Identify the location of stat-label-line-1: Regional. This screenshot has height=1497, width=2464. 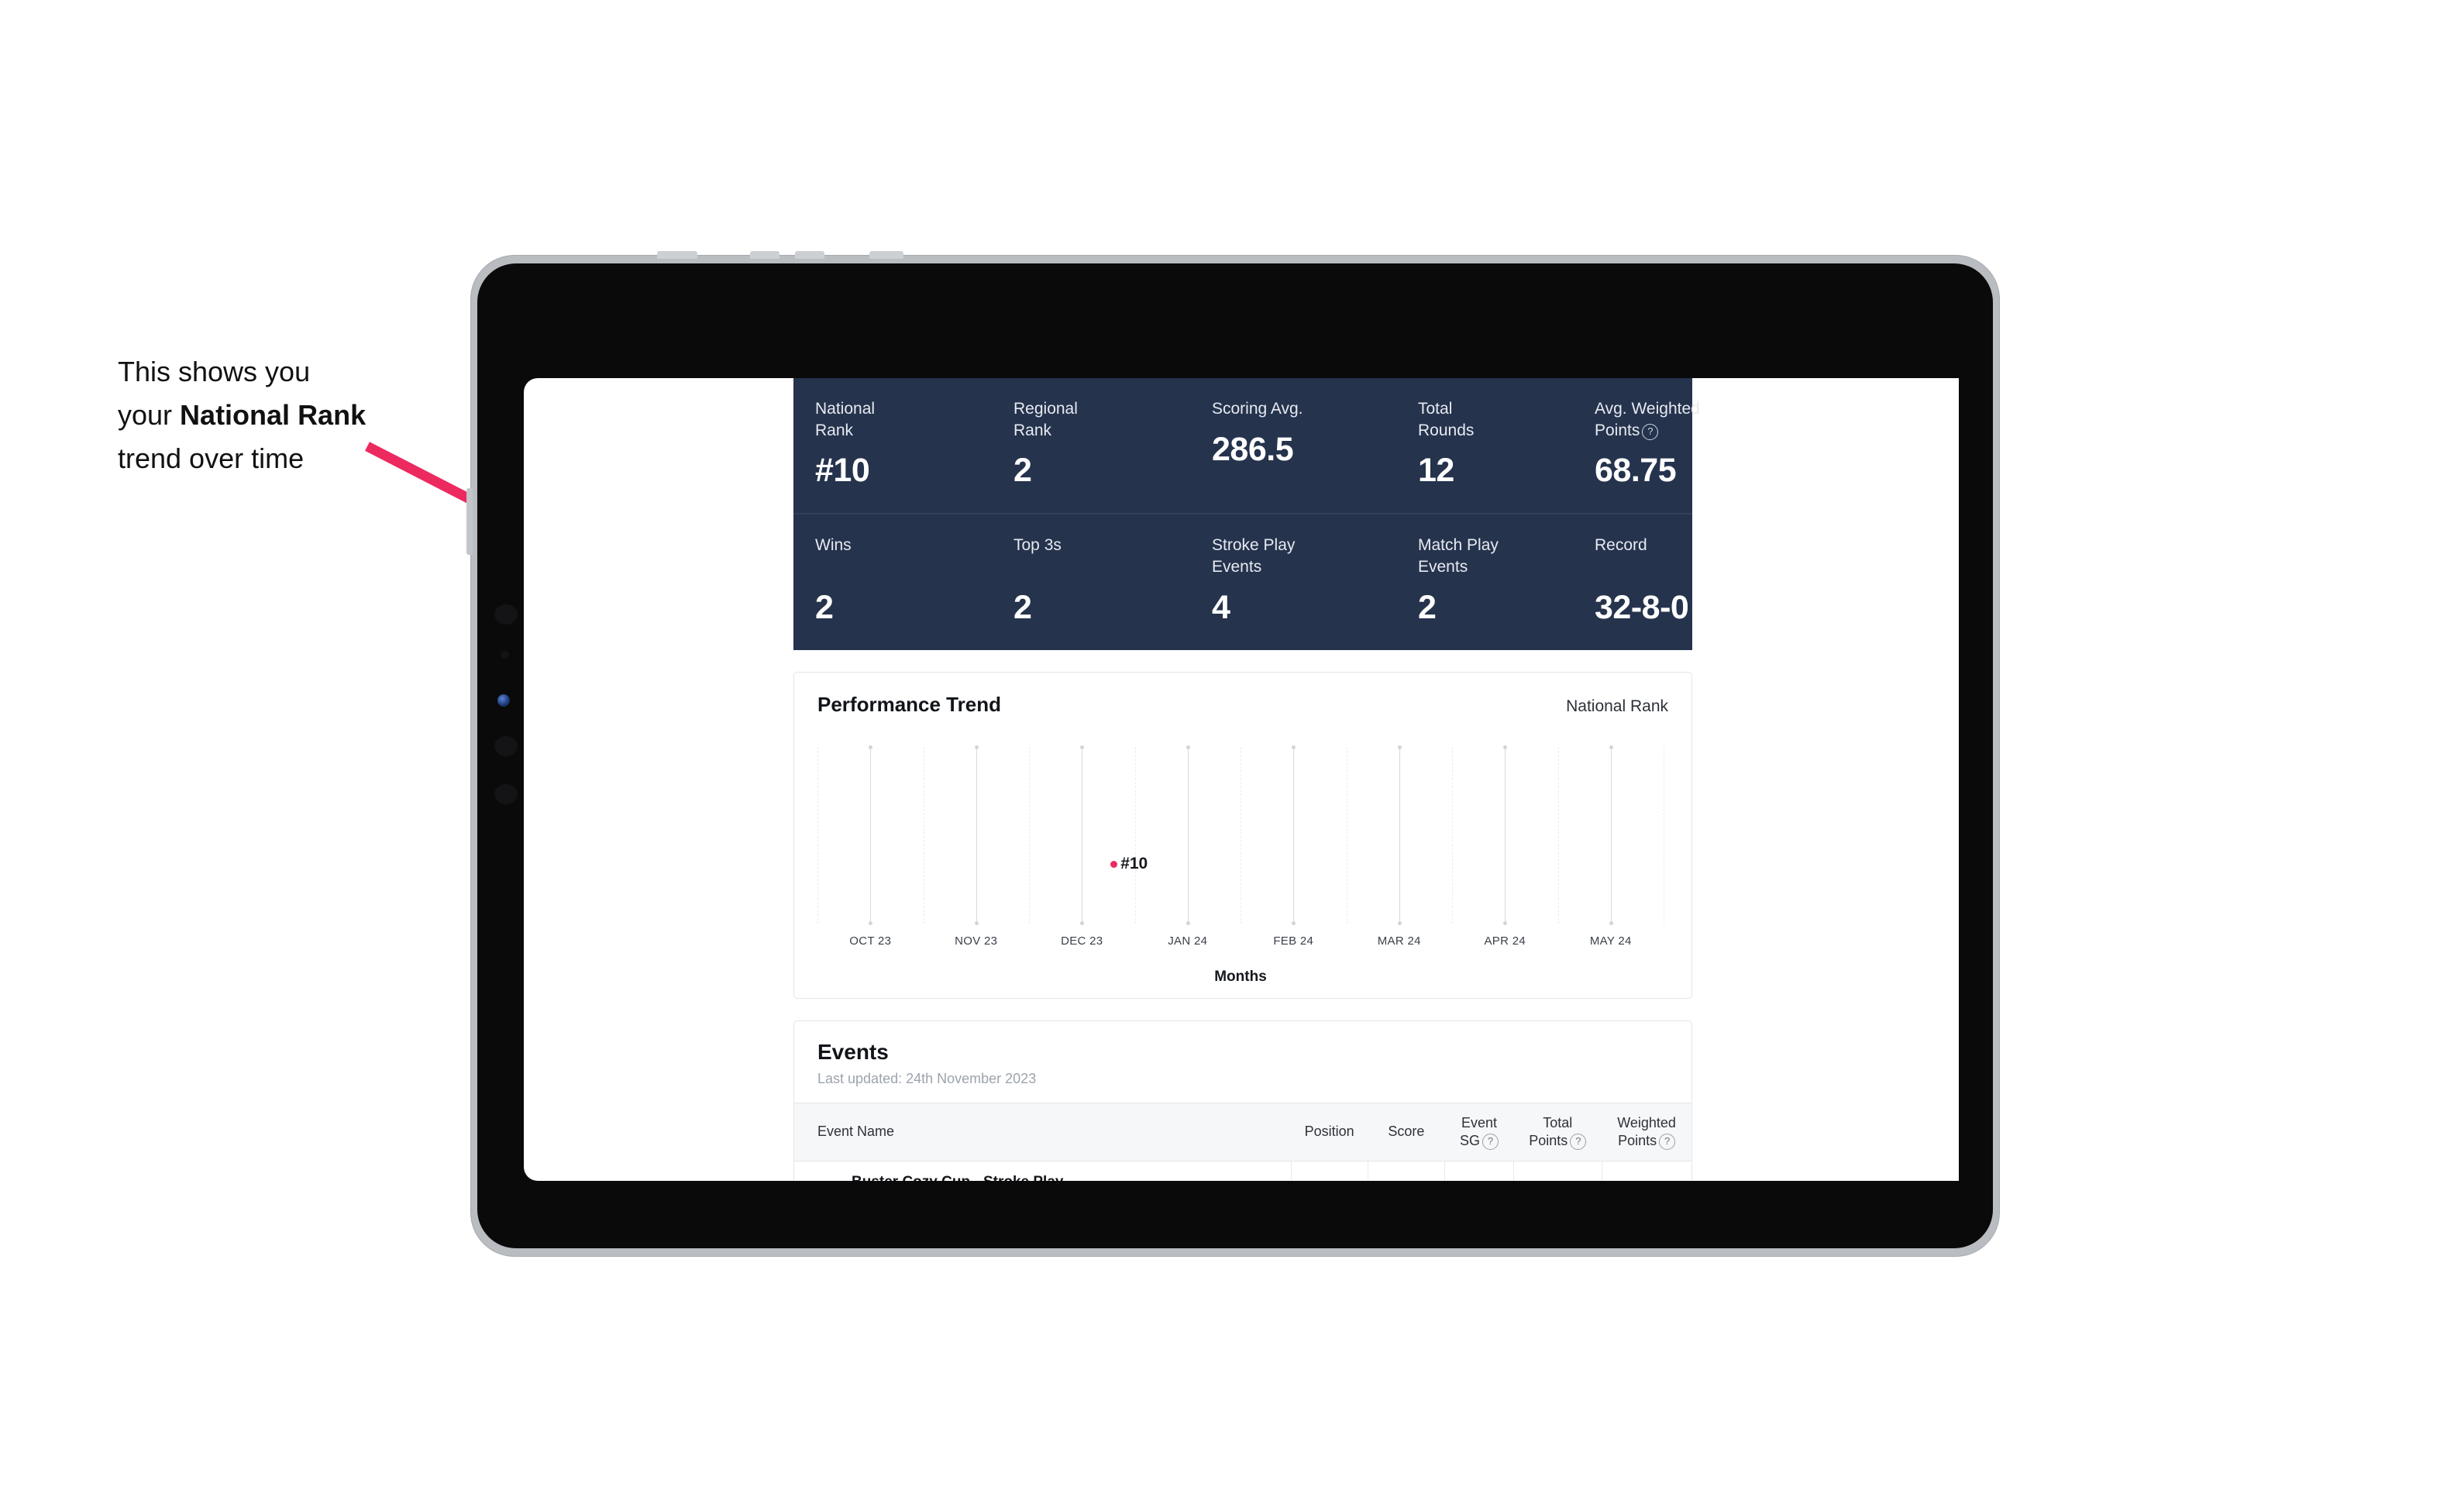
(1045, 409).